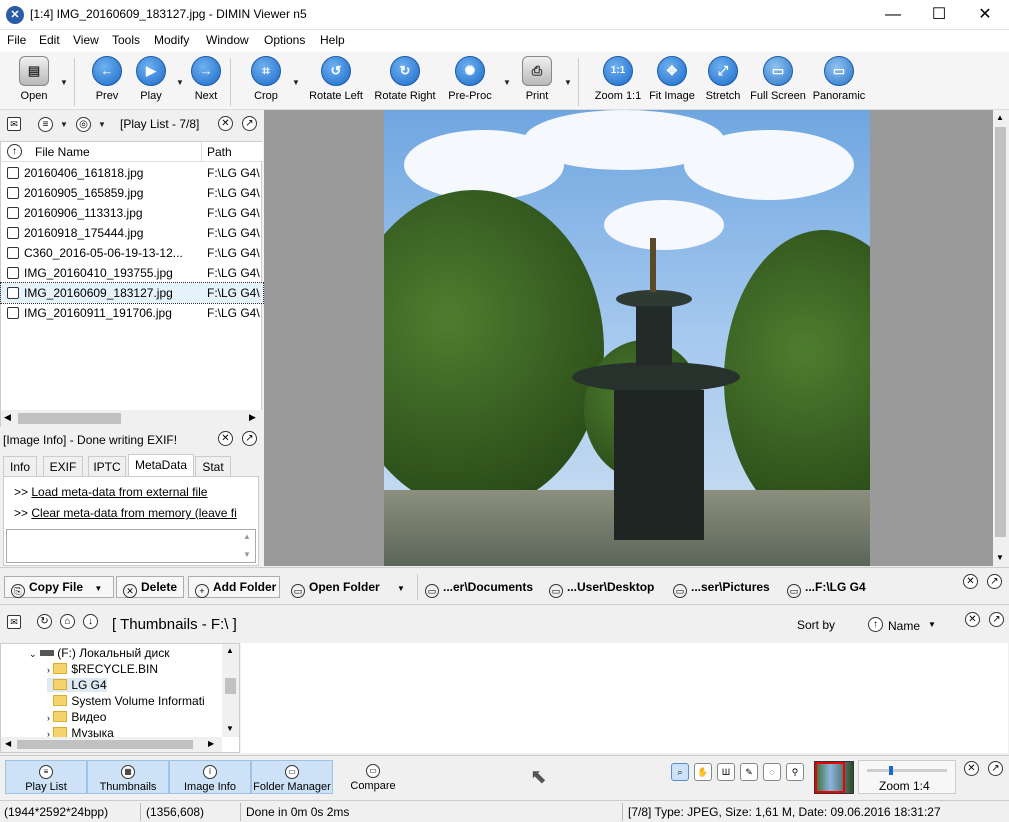  I want to click on tree-scroll-right-icon: ▶, so click(211, 743).